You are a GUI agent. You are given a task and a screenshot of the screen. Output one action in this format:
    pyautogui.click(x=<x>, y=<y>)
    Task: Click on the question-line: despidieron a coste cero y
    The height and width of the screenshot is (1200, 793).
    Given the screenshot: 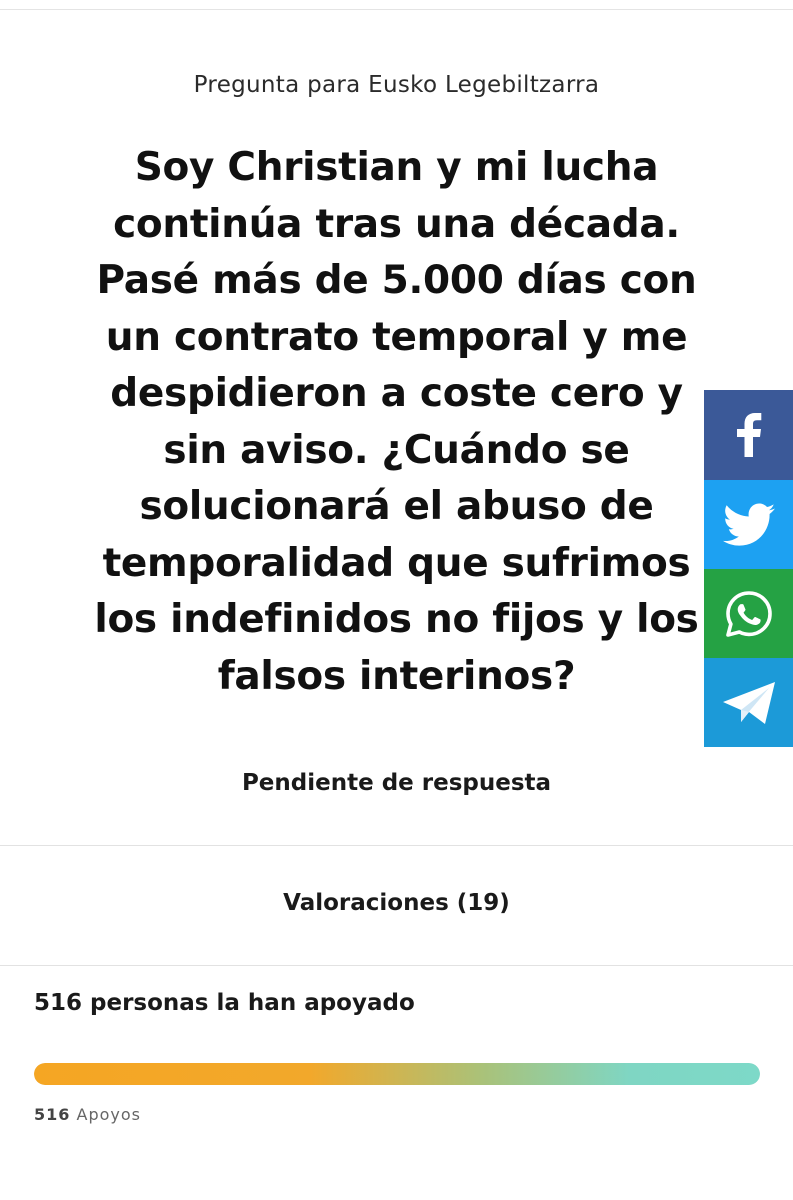 What is the action you would take?
    pyautogui.click(x=396, y=393)
    